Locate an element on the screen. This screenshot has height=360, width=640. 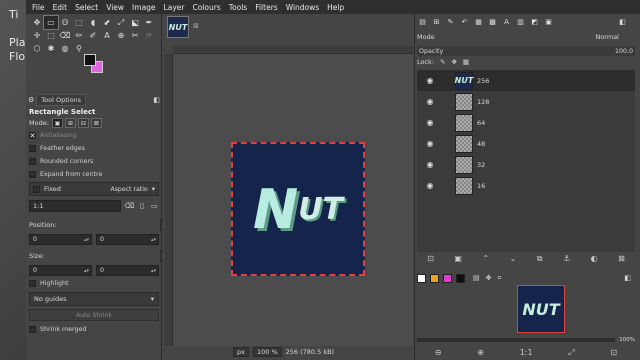
desktop-icon-label: Ti is located at coordinates (13, 14).